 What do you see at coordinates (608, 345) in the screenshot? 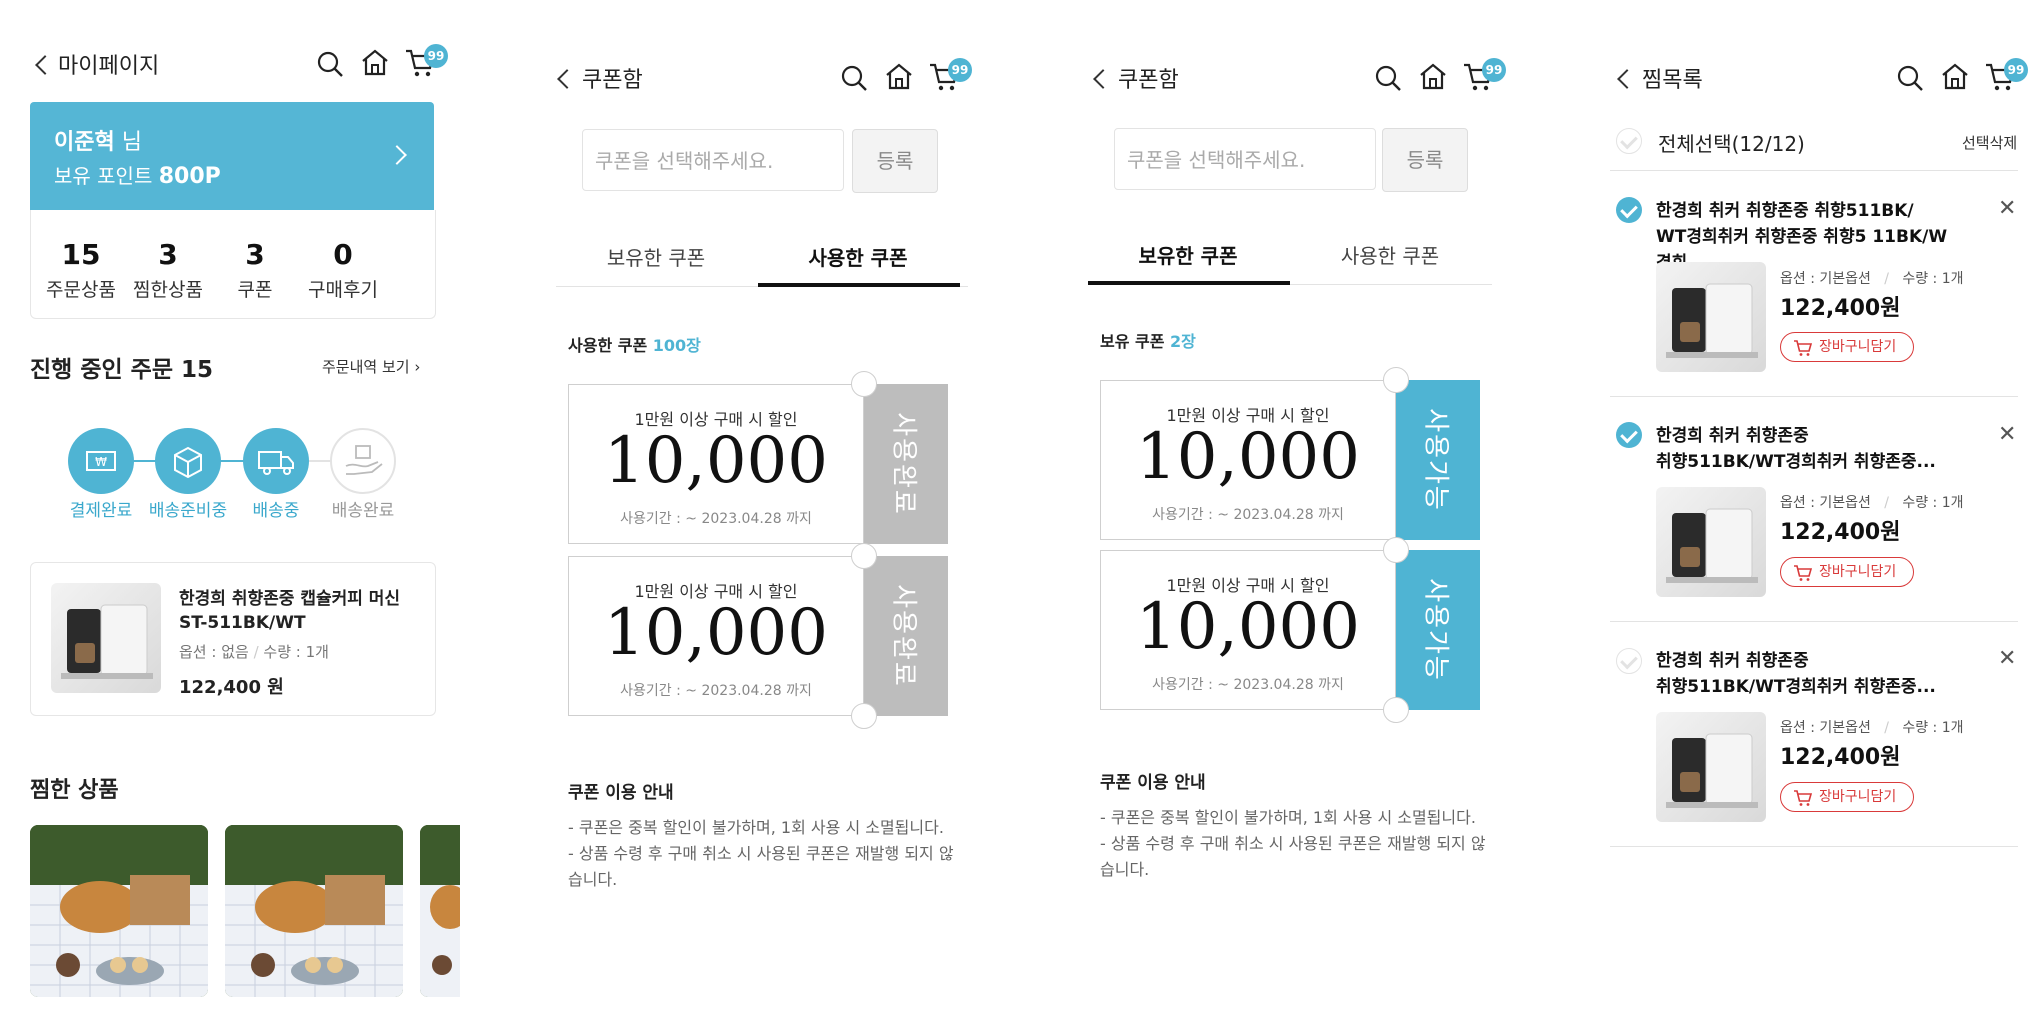
I see `coupon-count-label: 사용한 쿠폰` at bounding box center [608, 345].